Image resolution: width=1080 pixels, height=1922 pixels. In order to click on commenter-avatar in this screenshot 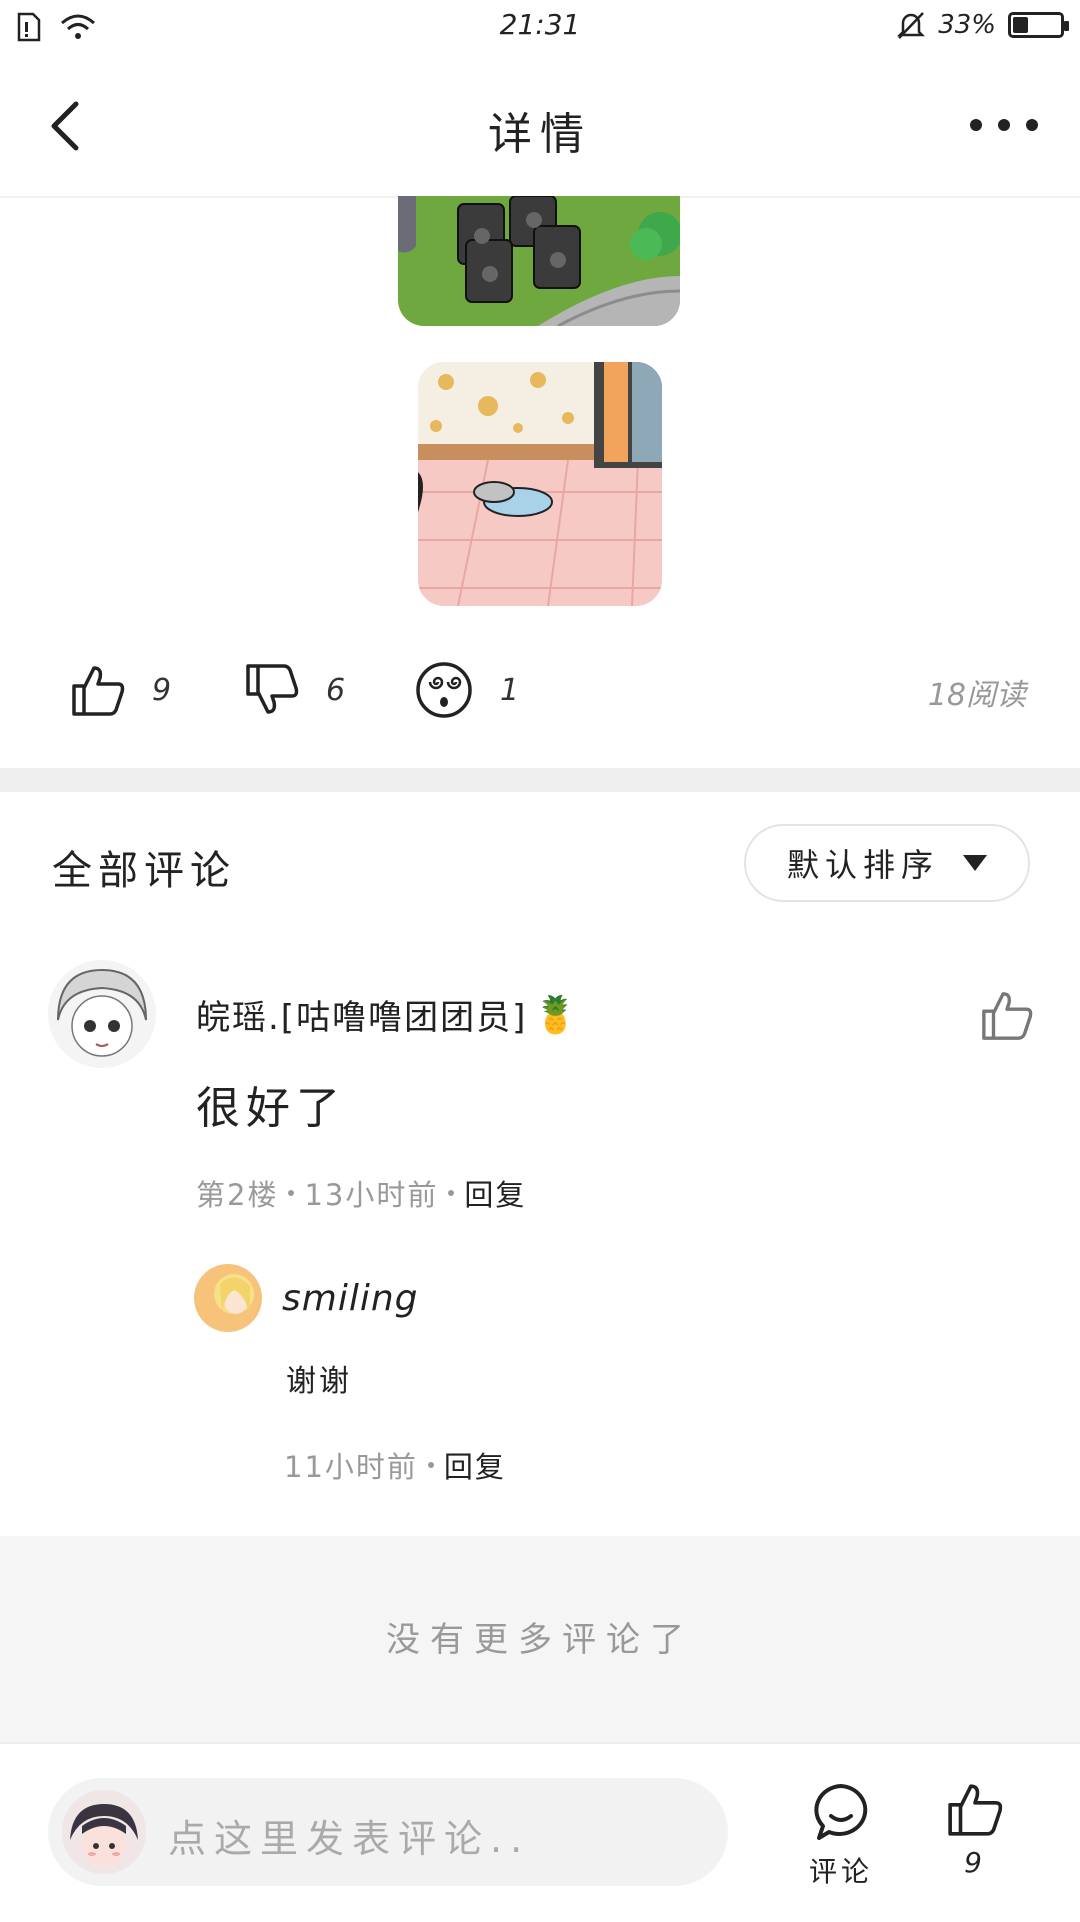, I will do `click(102, 1014)`.